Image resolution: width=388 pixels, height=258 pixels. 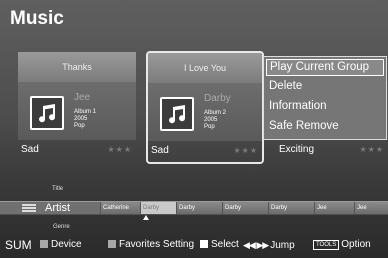 What do you see at coordinates (18, 245) in the screenshot?
I see `sum-label: SUM` at bounding box center [18, 245].